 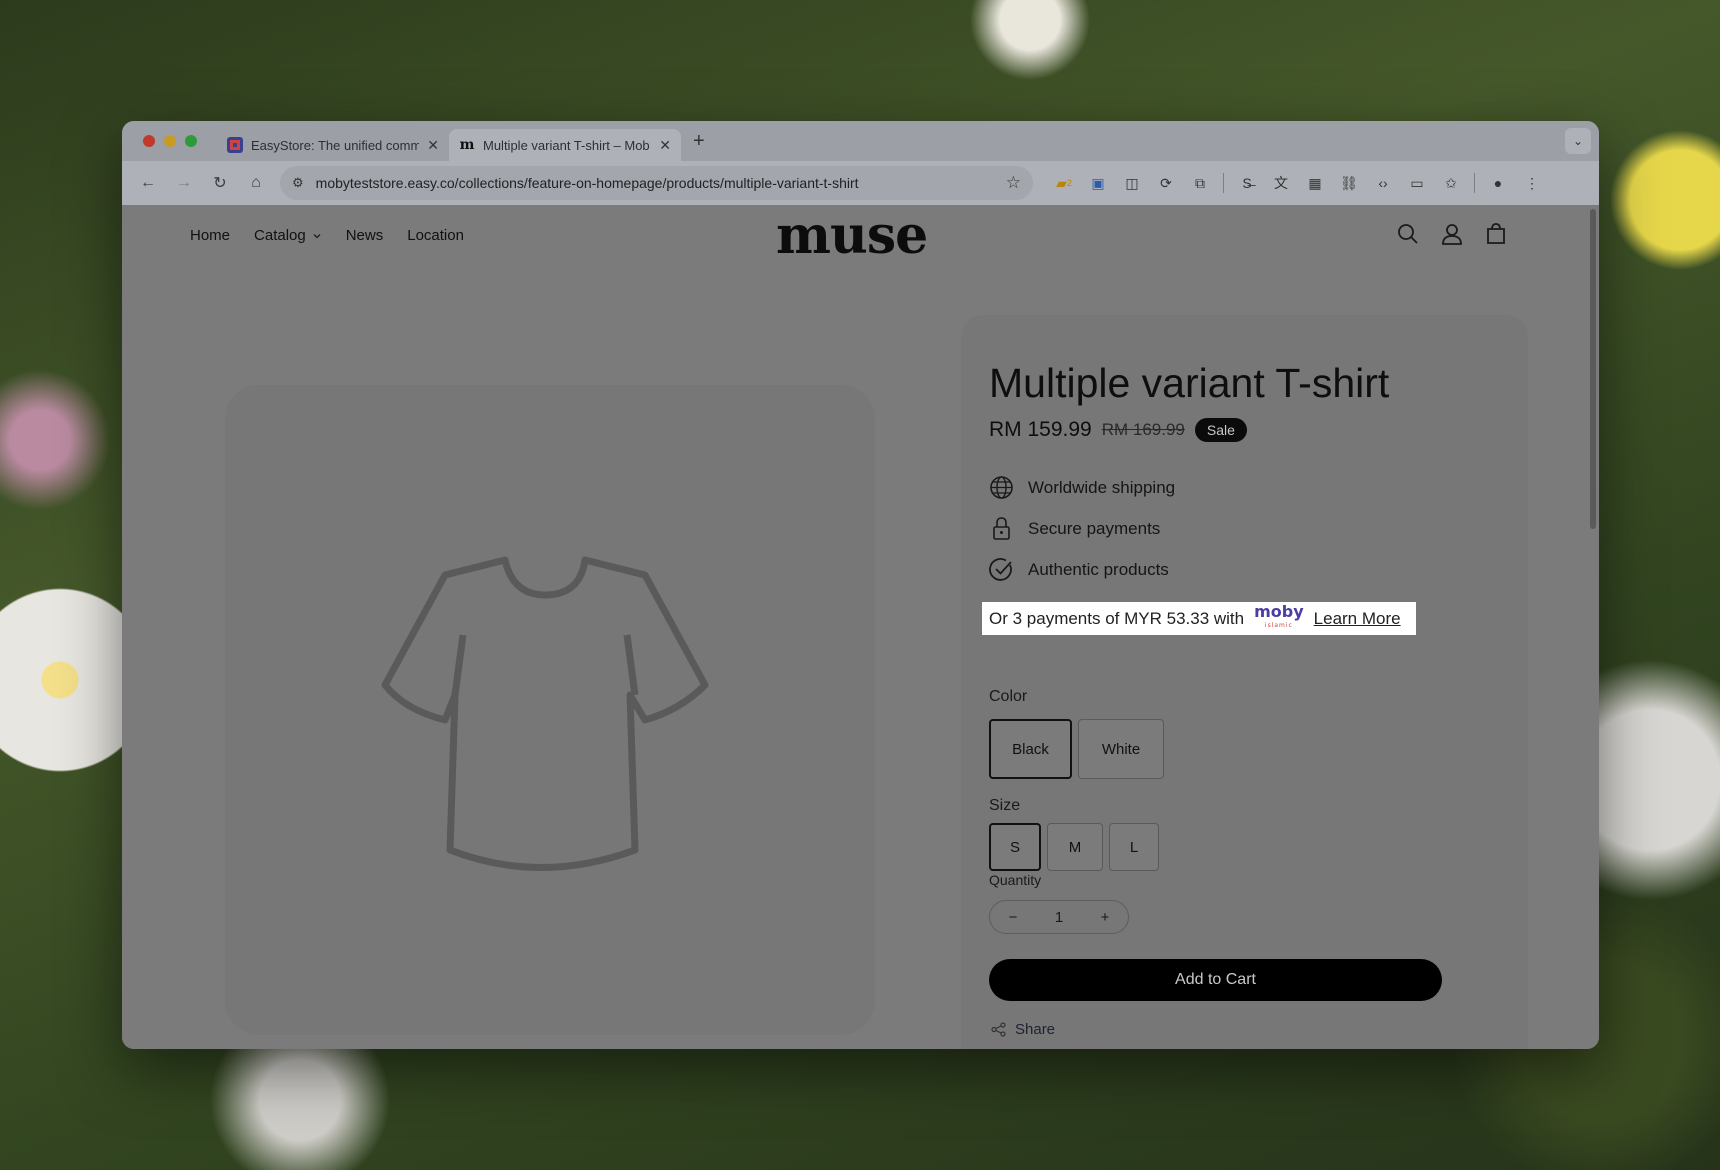 What do you see at coordinates (327, 235) in the screenshot?
I see `main-nav: Home Catalog News Location` at bounding box center [327, 235].